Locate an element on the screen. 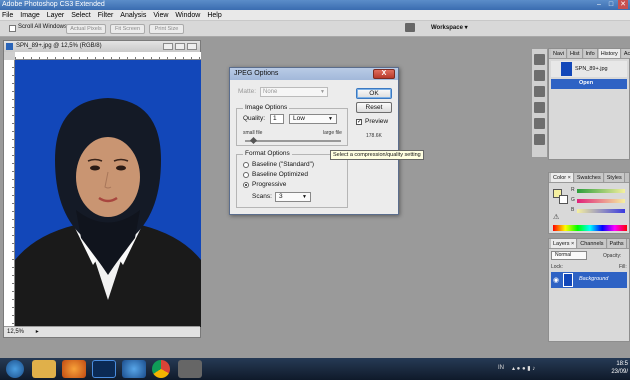  tab-layers: Layers × is located at coordinates (564, 243).